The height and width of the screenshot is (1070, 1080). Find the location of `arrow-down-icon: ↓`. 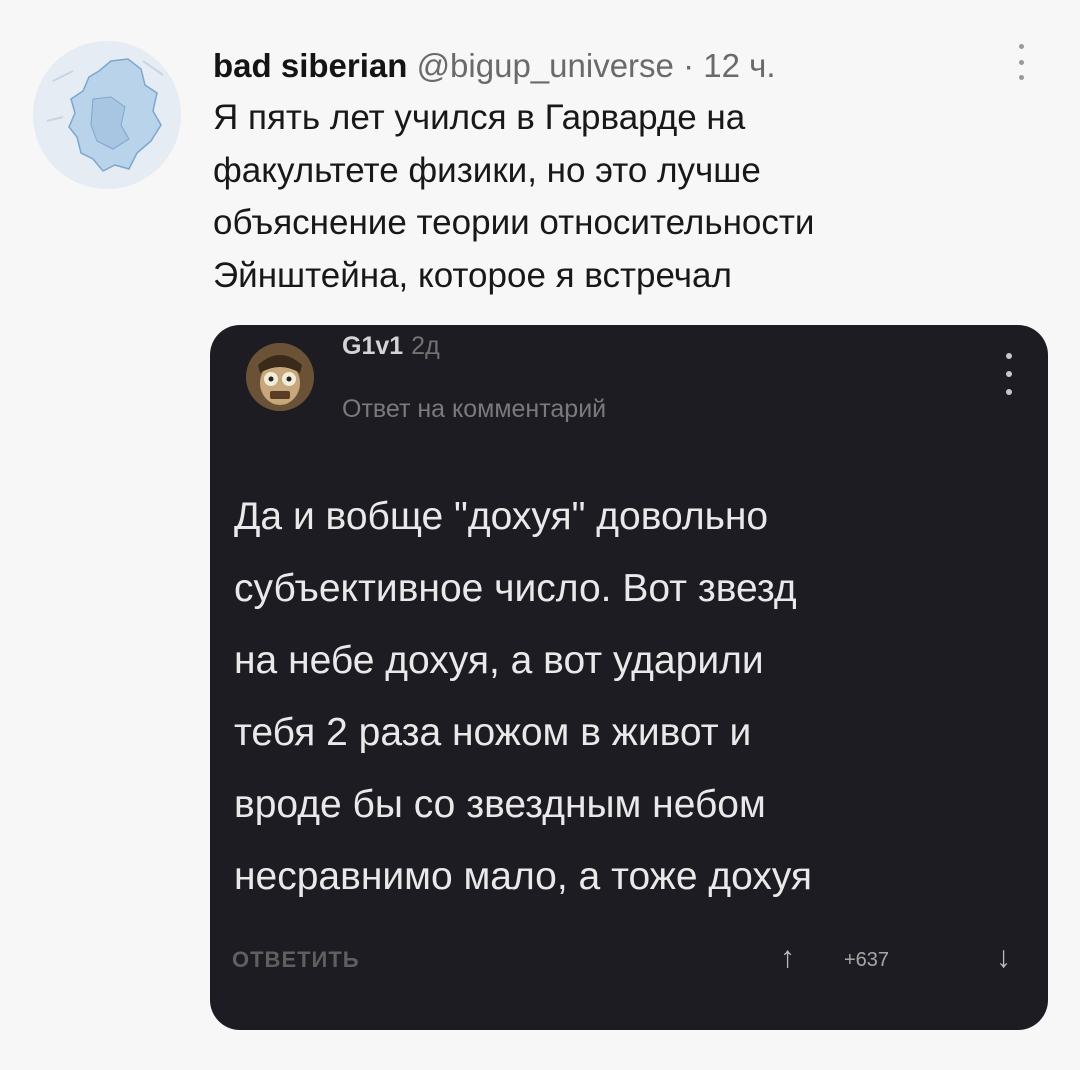

arrow-down-icon: ↓ is located at coordinates (1003, 958).